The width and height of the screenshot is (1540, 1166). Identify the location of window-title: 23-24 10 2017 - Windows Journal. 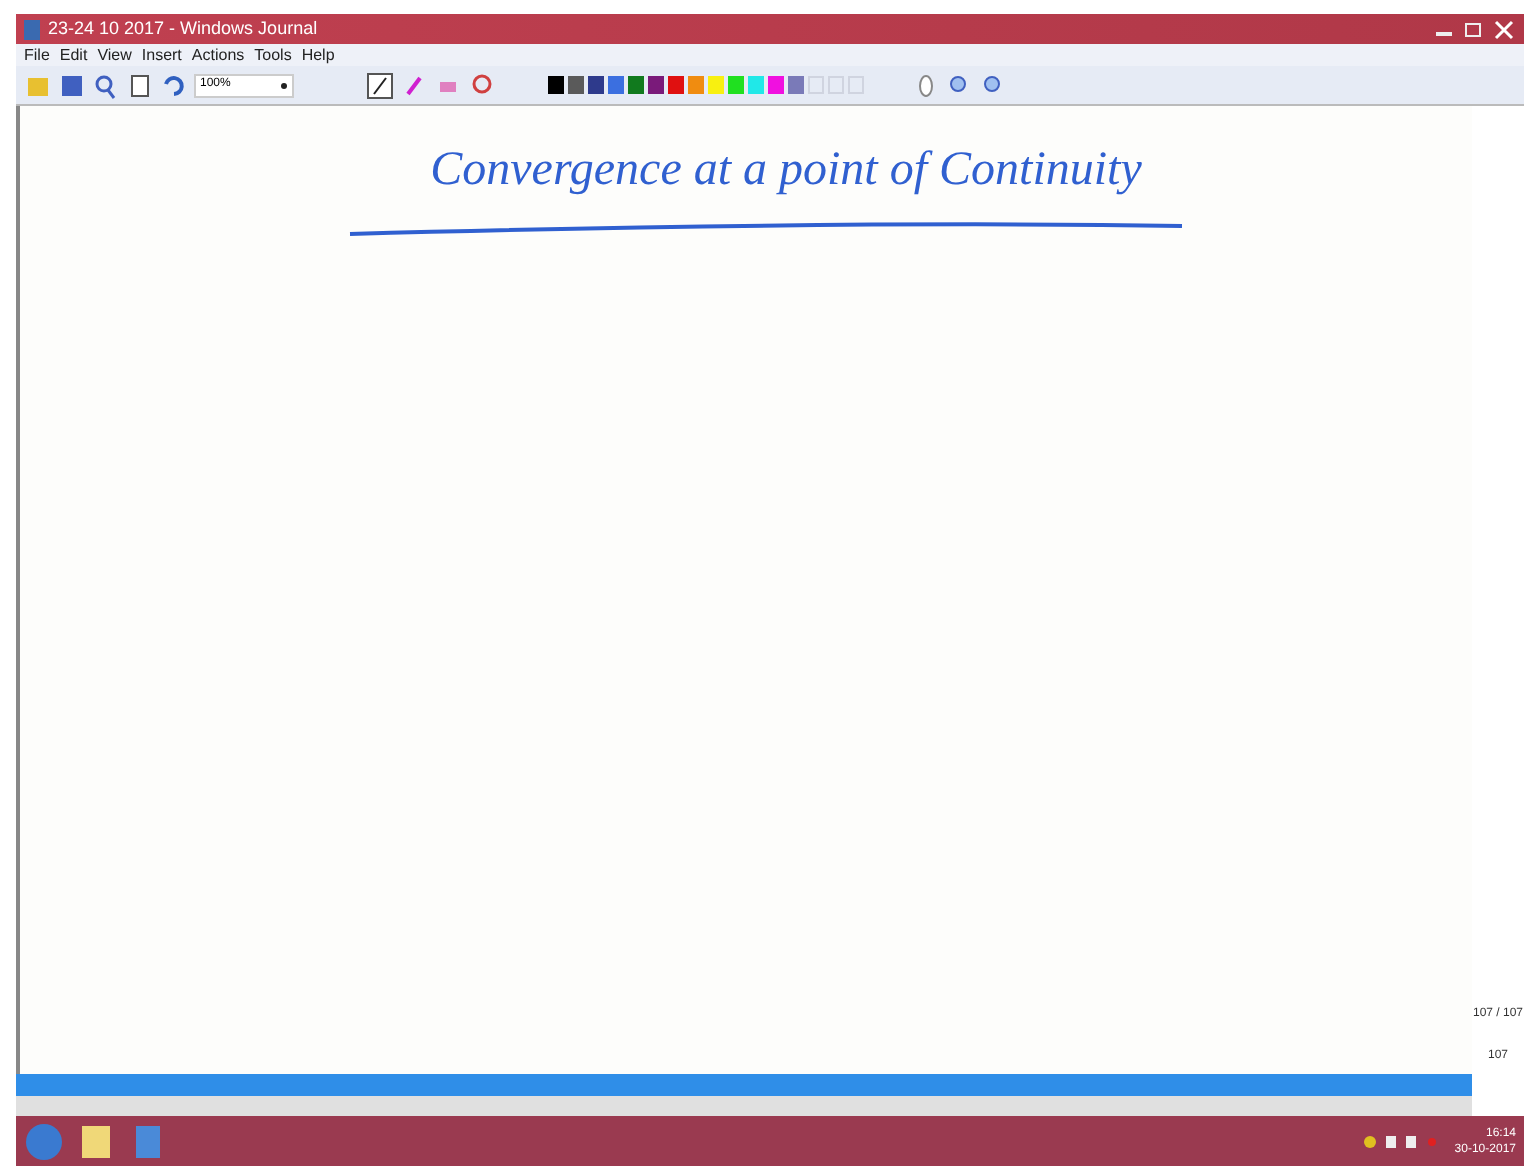
(183, 28).